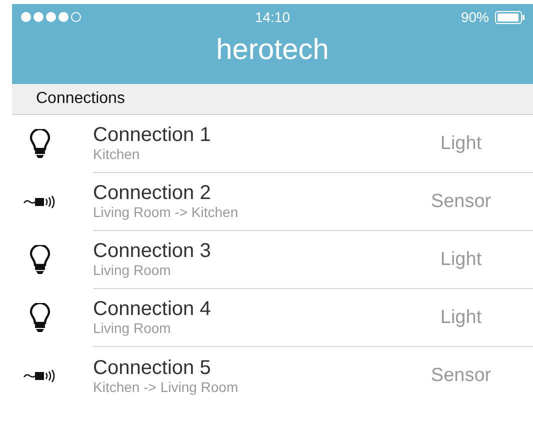 The image size is (533, 436). What do you see at coordinates (80, 99) in the screenshot?
I see `section-header: Connections` at bounding box center [80, 99].